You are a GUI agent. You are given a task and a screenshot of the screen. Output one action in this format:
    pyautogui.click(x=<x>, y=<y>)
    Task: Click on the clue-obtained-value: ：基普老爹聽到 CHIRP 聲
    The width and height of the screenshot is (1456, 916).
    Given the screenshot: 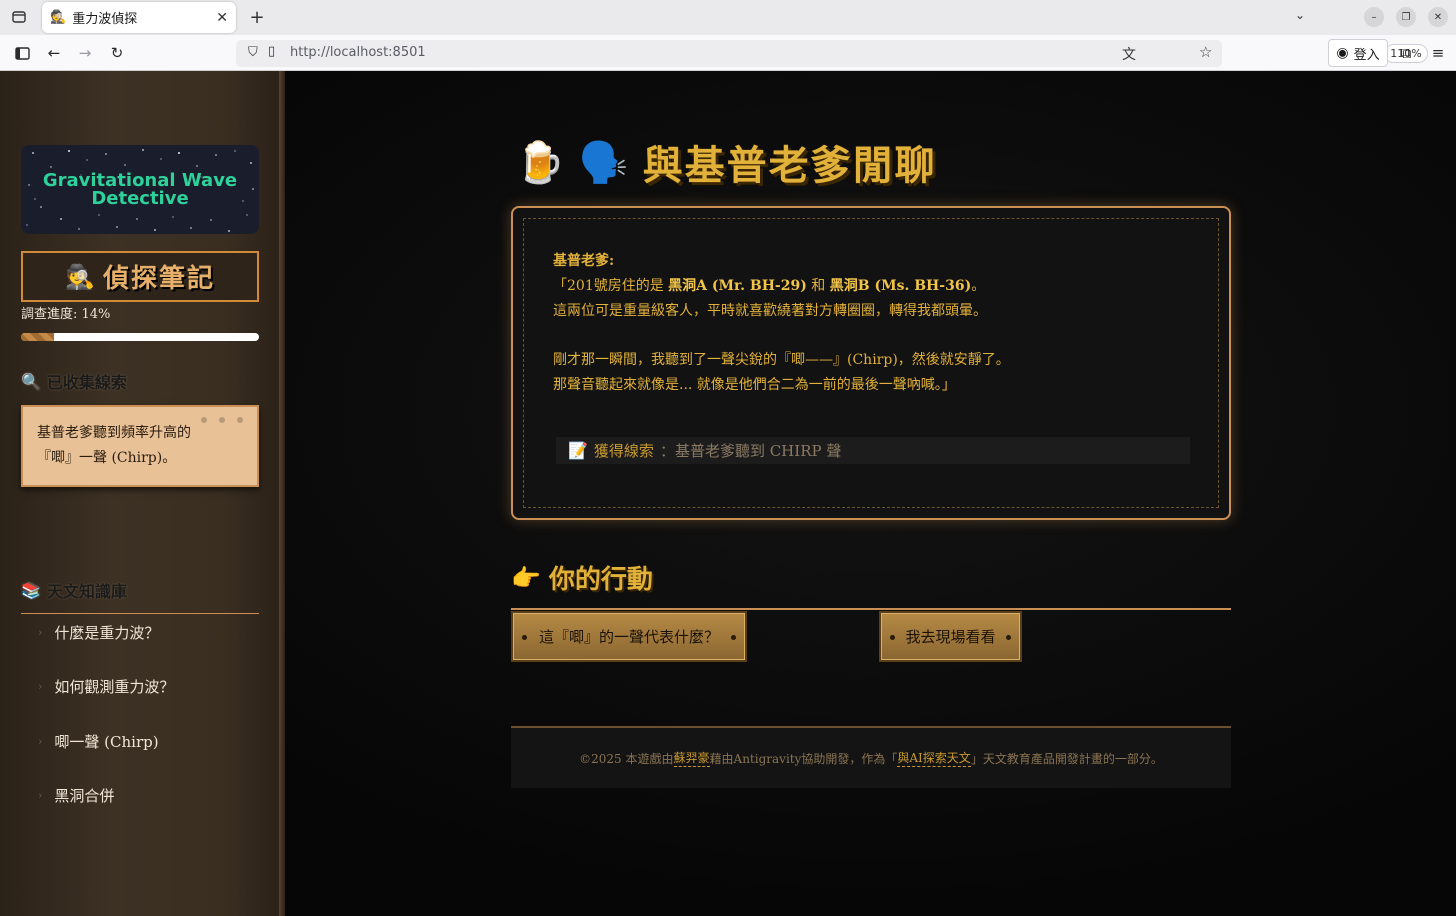 What is the action you would take?
    pyautogui.click(x=750, y=451)
    